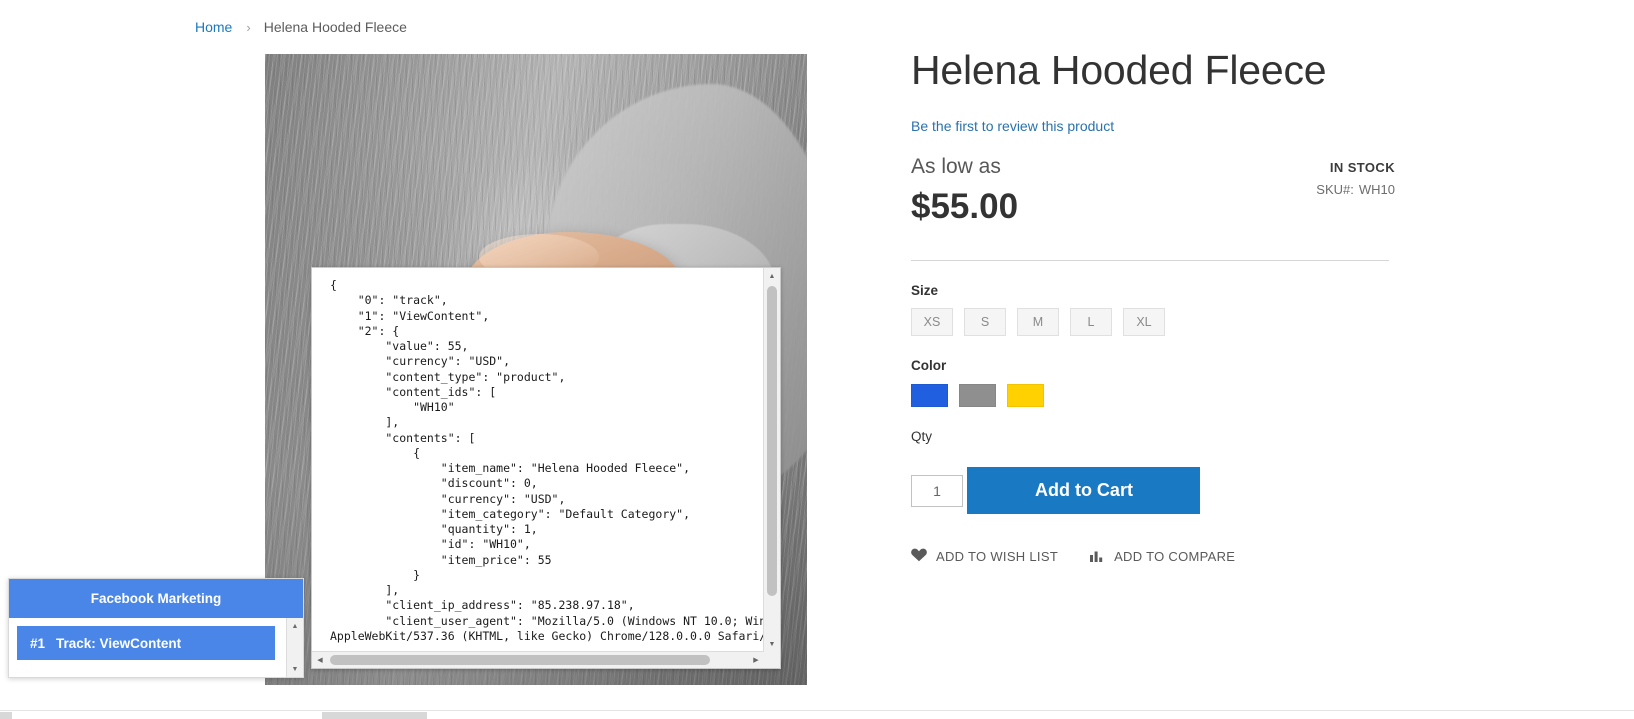 This screenshot has height=719, width=1634. What do you see at coordinates (1091, 322) in the screenshot?
I see `size-swatch-l: L` at bounding box center [1091, 322].